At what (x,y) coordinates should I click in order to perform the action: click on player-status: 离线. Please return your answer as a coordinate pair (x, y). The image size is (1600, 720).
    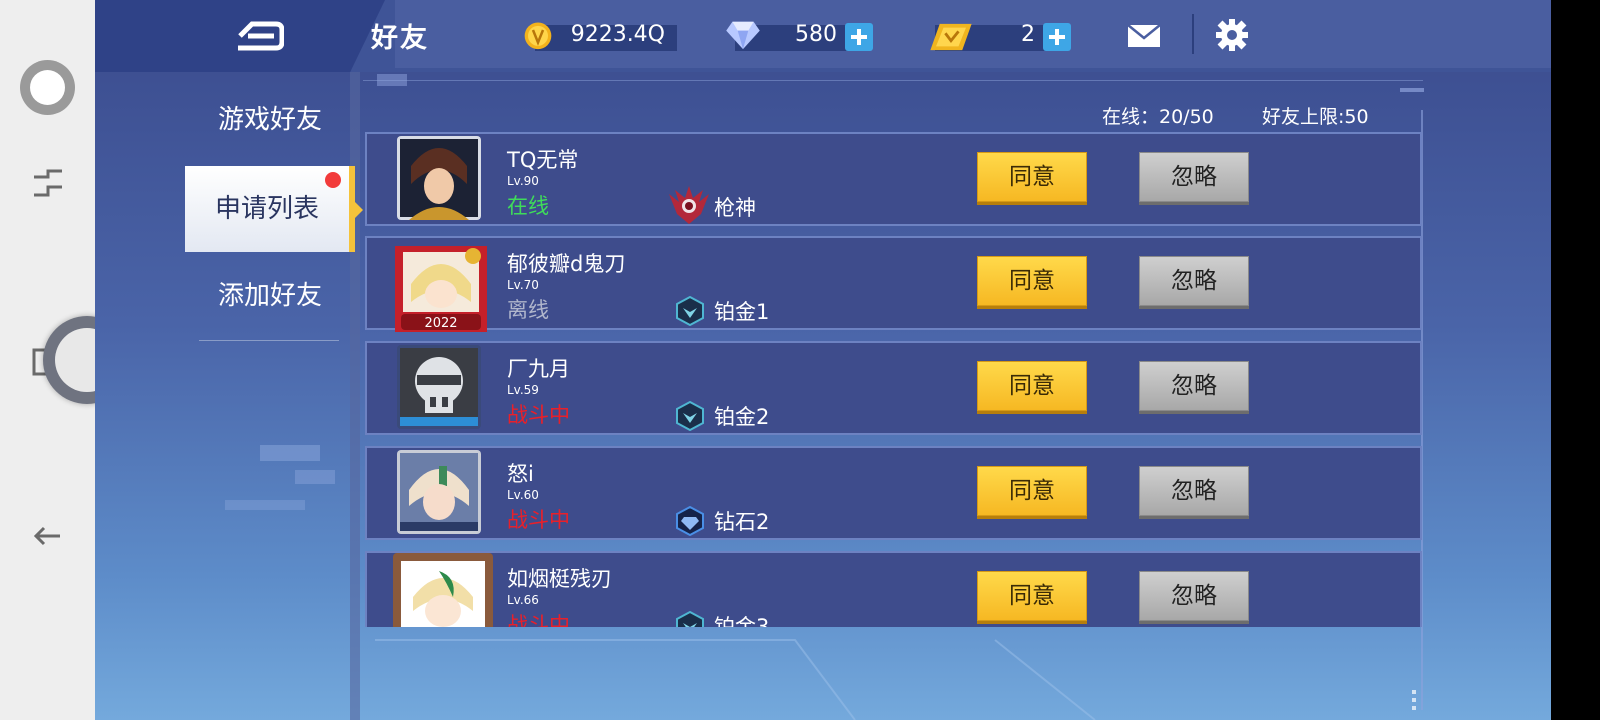
    Looking at the image, I should click on (528, 310).